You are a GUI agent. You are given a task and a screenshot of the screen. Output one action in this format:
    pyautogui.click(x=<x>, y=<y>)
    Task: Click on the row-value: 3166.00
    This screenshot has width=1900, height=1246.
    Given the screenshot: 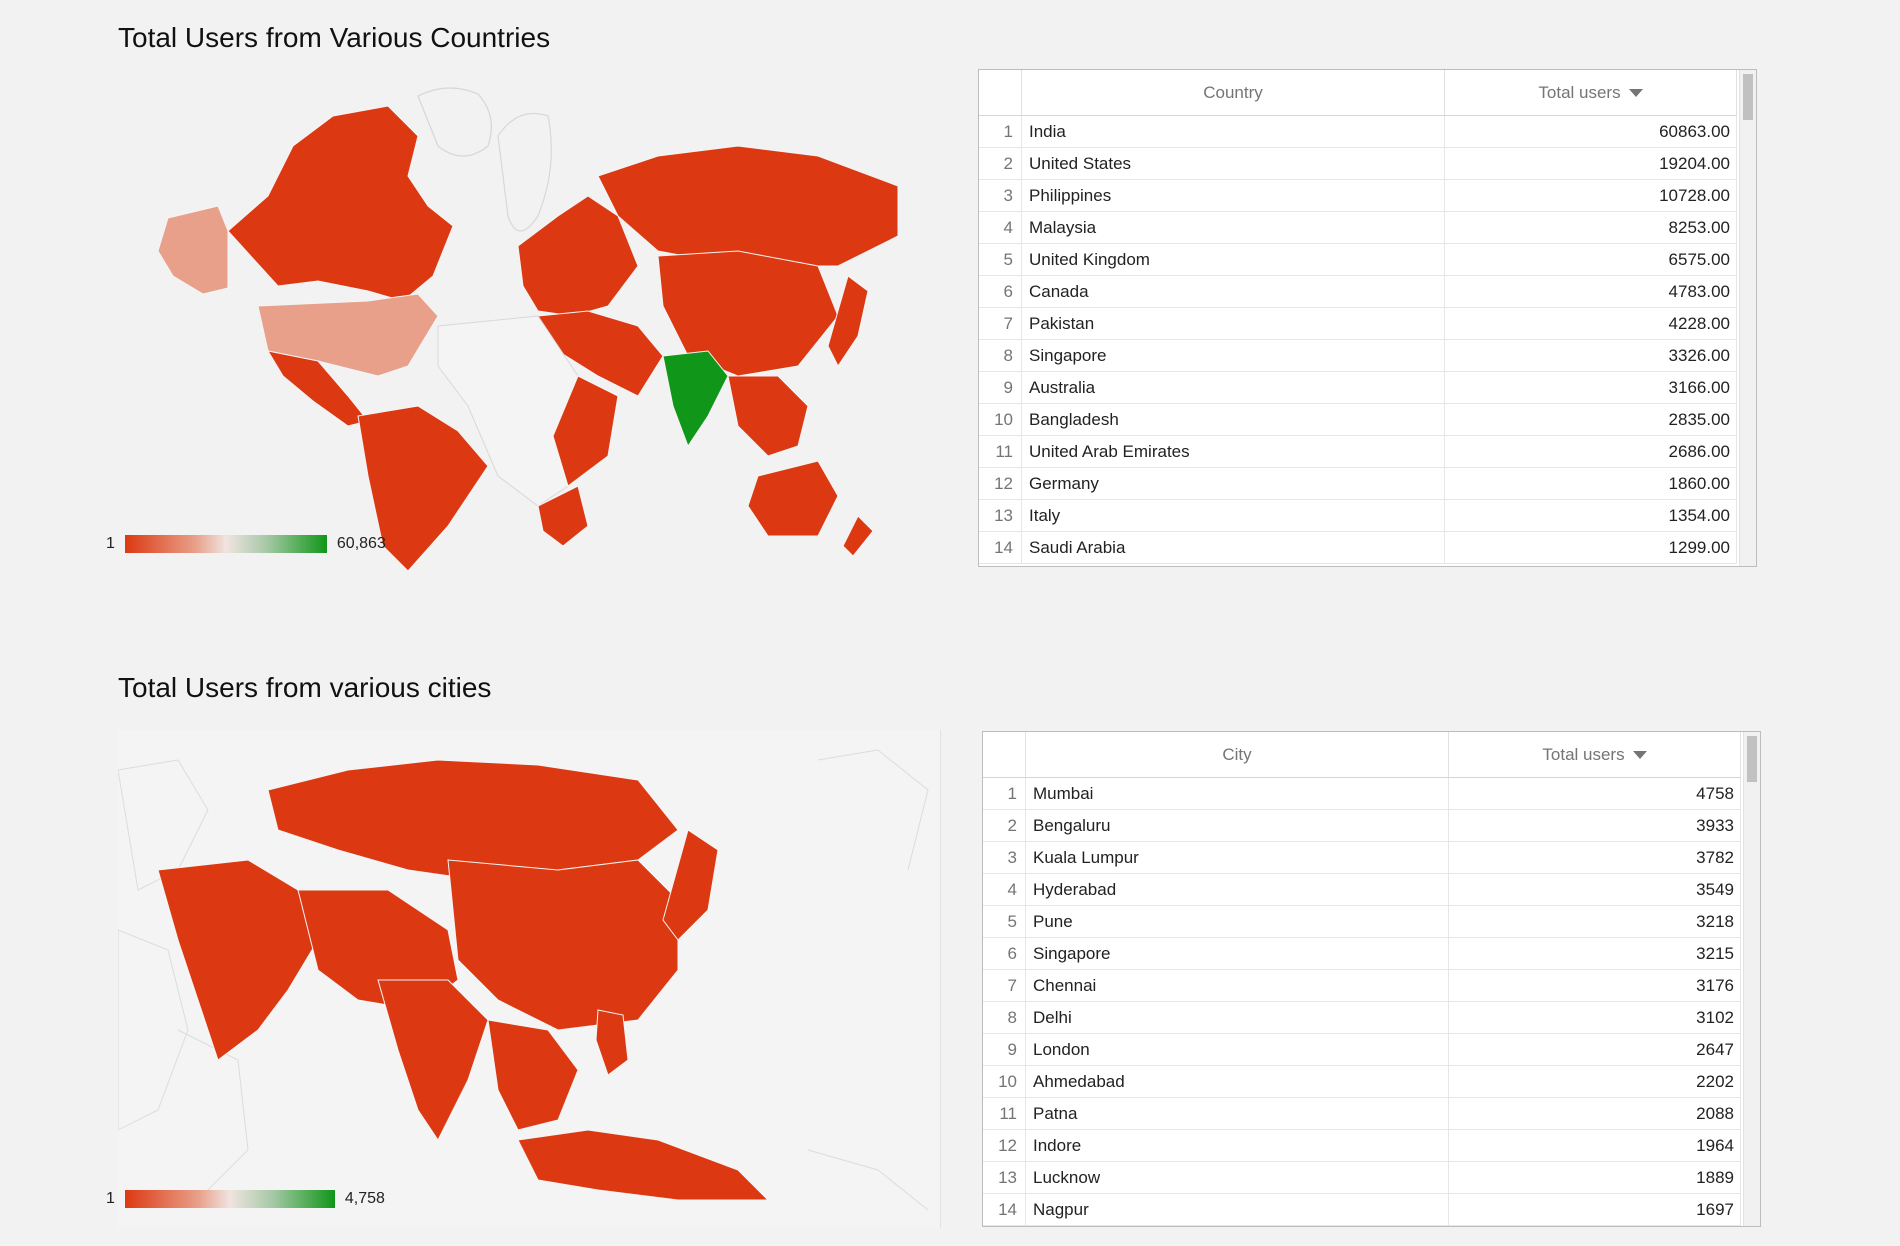 What is the action you would take?
    pyautogui.click(x=1590, y=387)
    